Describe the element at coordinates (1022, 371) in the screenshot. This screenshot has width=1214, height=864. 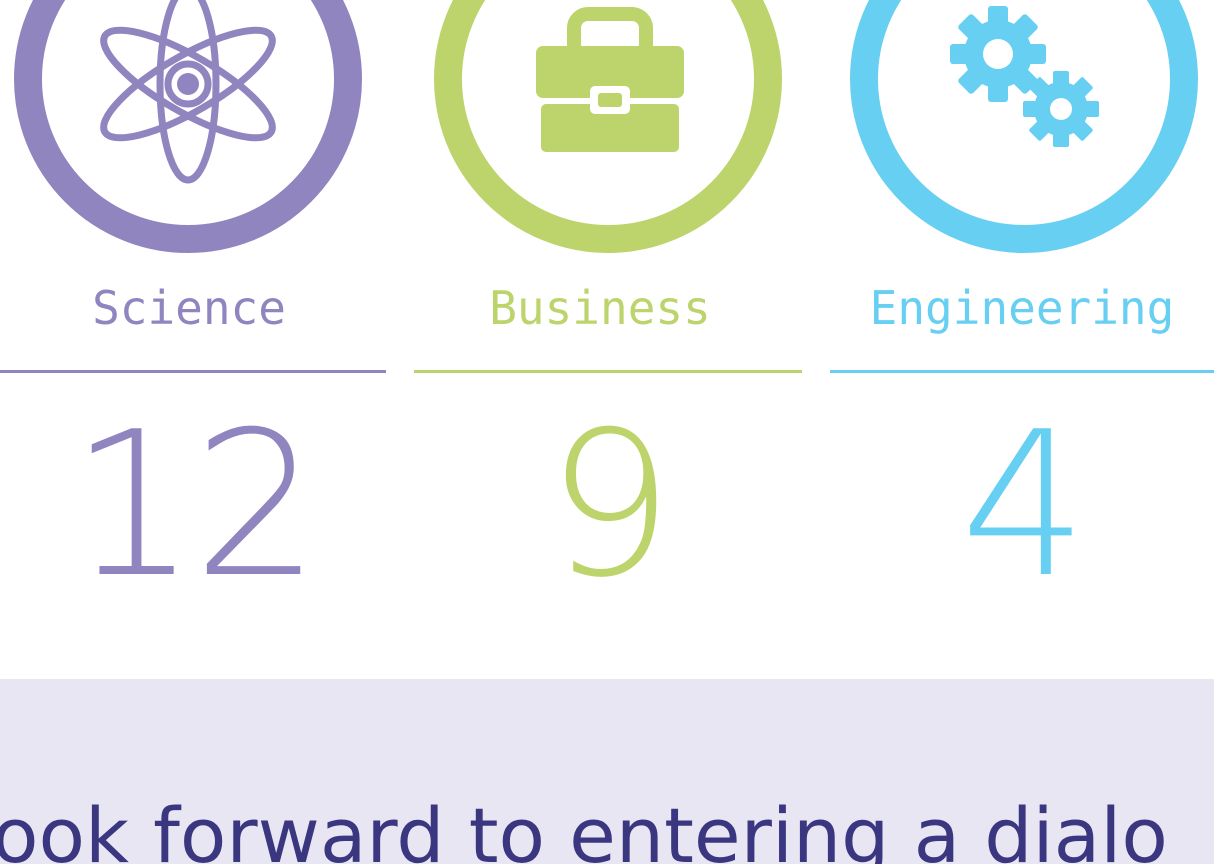
I see `engineering-divider` at that location.